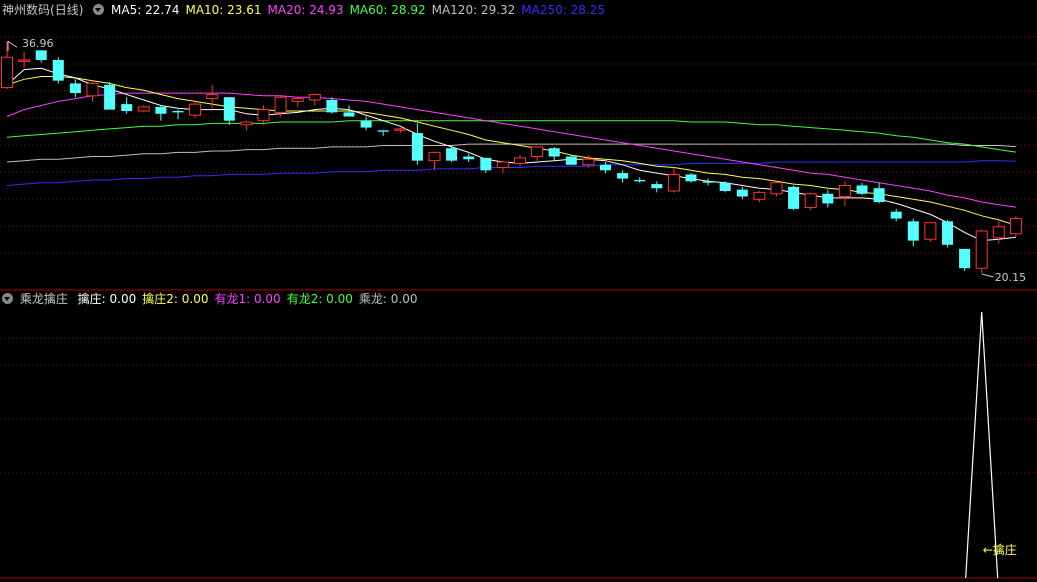 This screenshot has height=582, width=1037. Describe the element at coordinates (145, 10) in the screenshot. I see `ma-label-0: MA5: 22.74` at that location.